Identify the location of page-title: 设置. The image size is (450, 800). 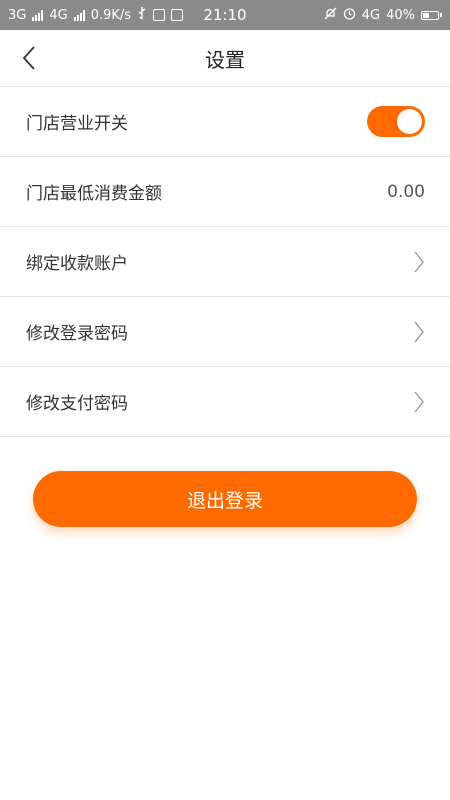
(225, 59).